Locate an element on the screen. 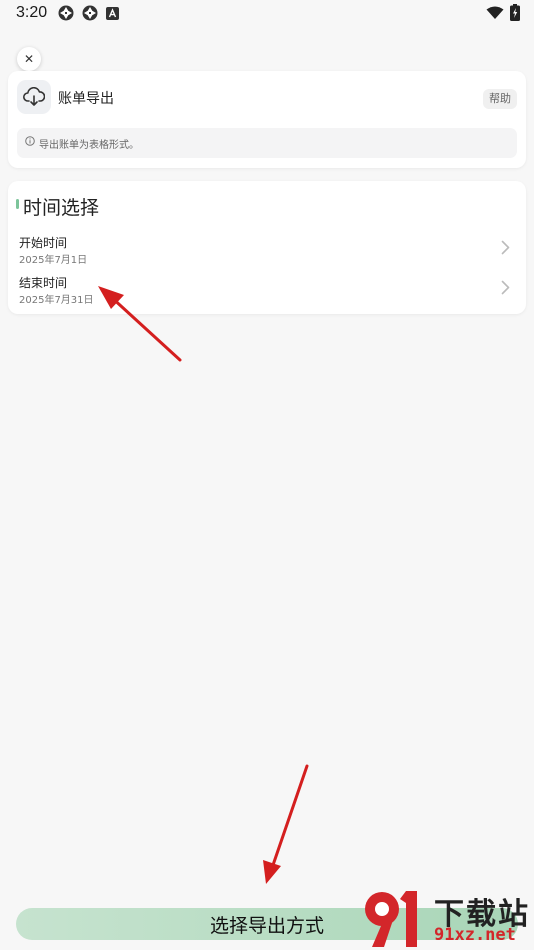 The width and height of the screenshot is (534, 950). end-time-value: 2025年7月31日 is located at coordinates (56, 300).